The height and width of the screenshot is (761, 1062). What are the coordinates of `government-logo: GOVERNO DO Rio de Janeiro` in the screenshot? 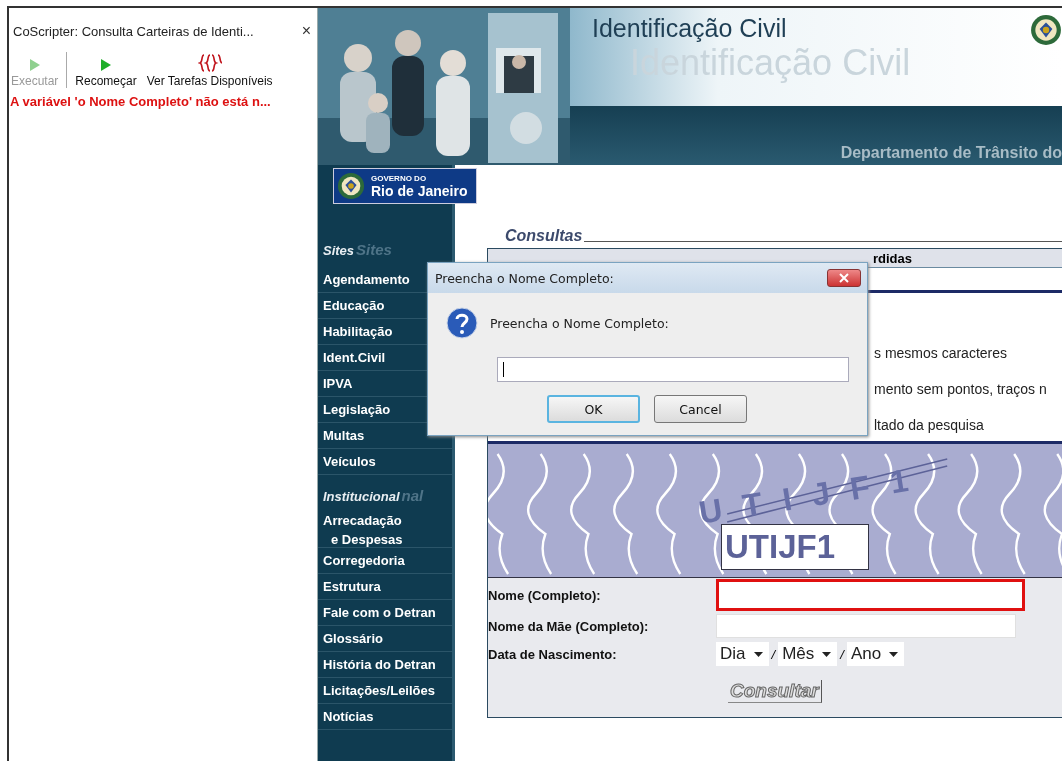 It's located at (405, 186).